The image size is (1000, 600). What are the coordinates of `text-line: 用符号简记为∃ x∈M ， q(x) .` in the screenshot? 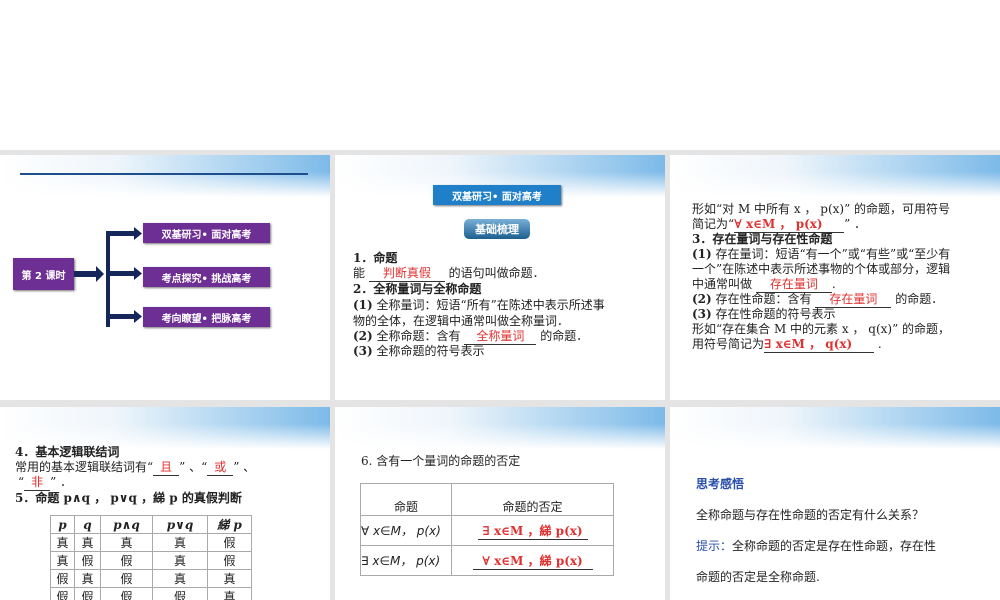 It's located at (787, 345).